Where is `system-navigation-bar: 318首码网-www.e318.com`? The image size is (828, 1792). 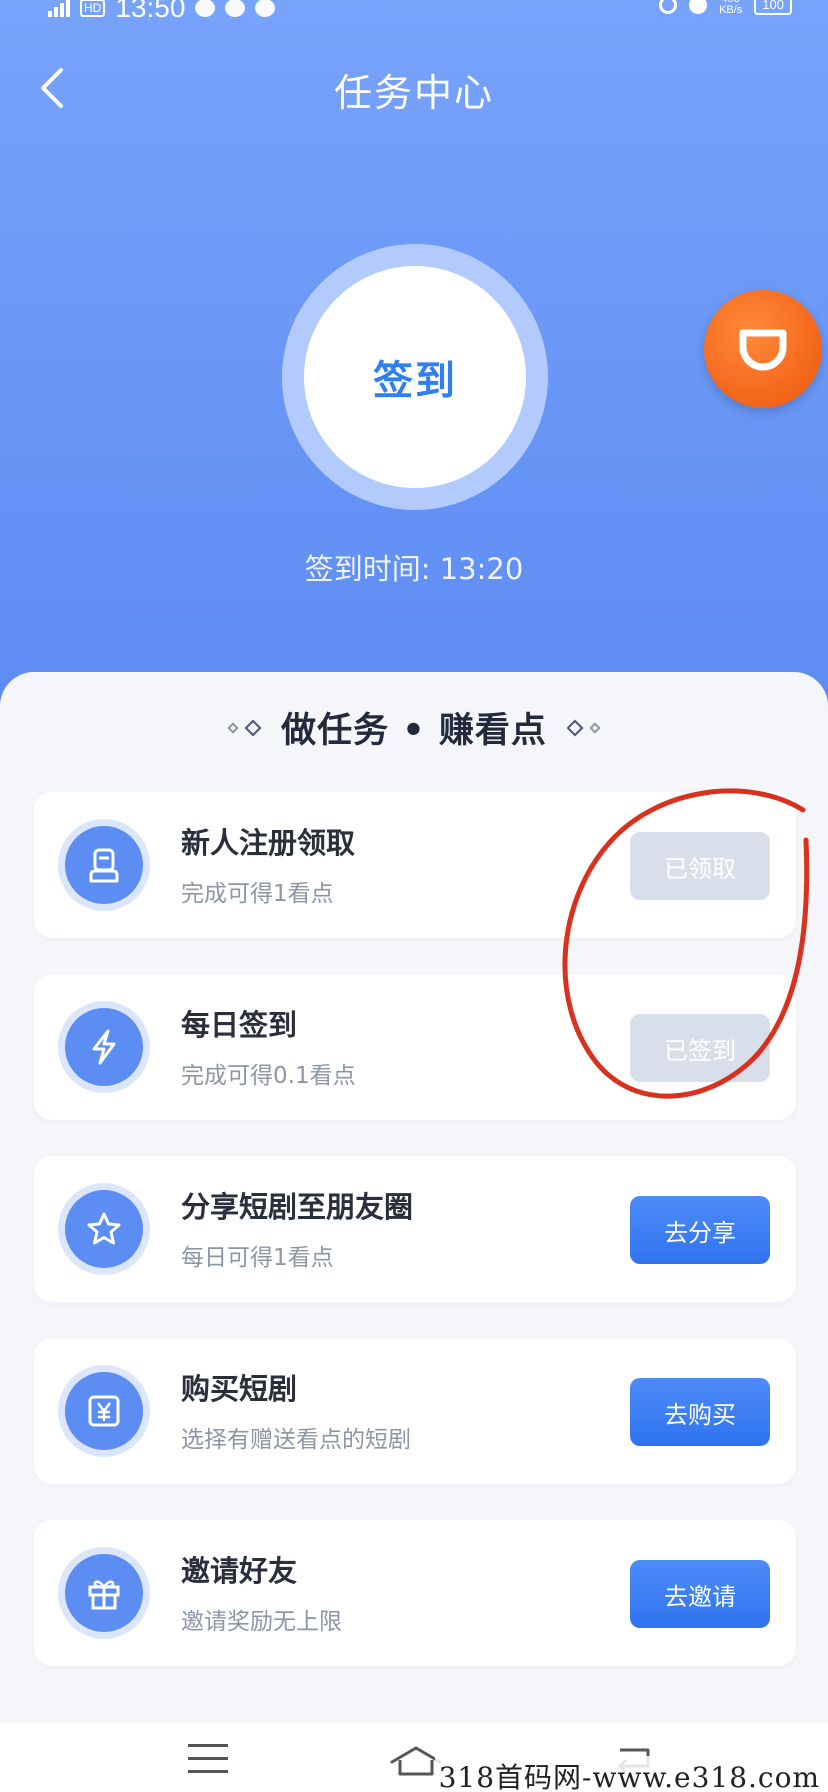
system-navigation-bar: 318首码网-www.e318.com is located at coordinates (414, 1757).